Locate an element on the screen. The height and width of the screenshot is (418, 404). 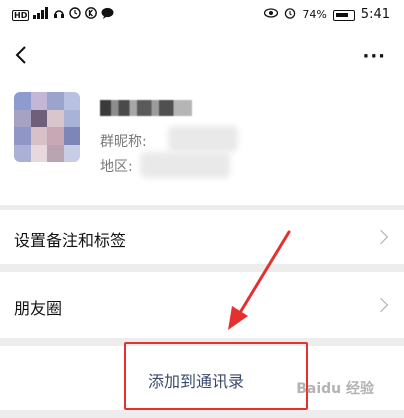
annotation-arrow-icon is located at coordinates (259, 280).